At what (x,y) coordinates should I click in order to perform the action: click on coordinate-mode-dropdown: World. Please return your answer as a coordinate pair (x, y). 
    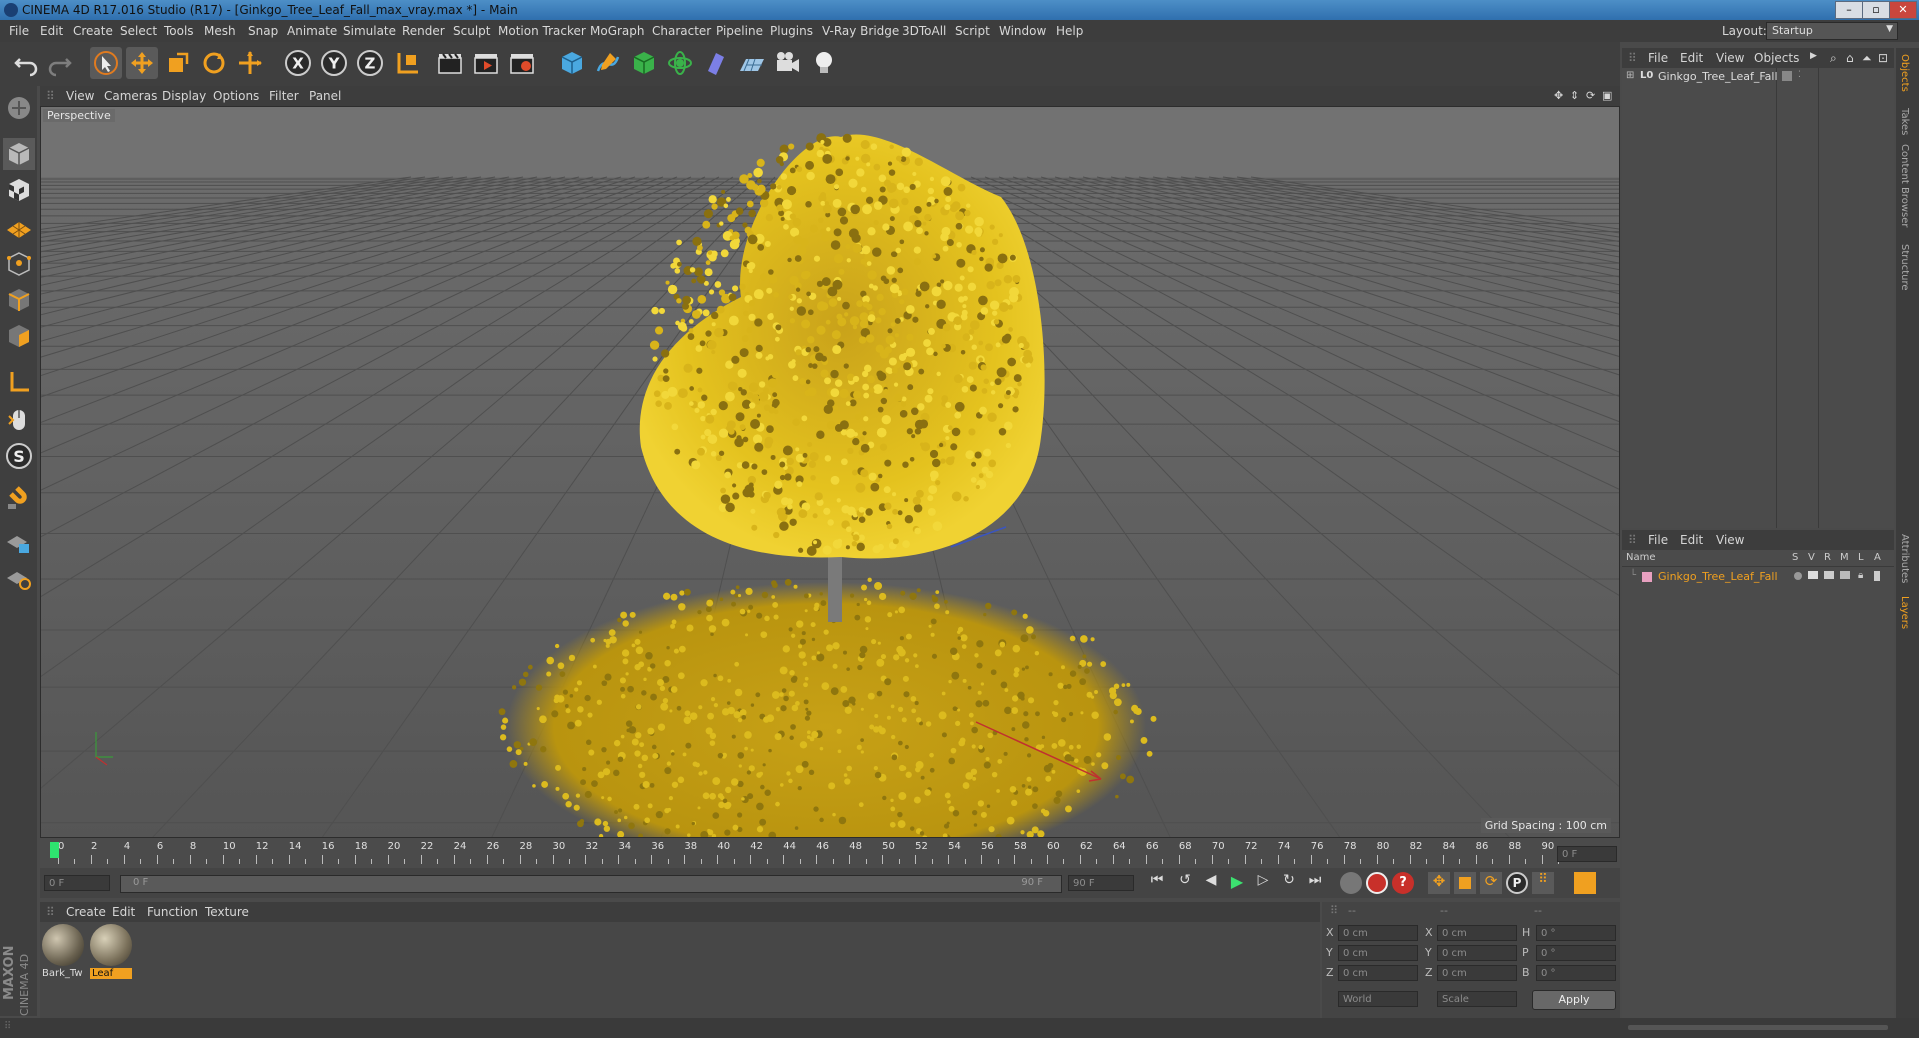
    Looking at the image, I should click on (1378, 999).